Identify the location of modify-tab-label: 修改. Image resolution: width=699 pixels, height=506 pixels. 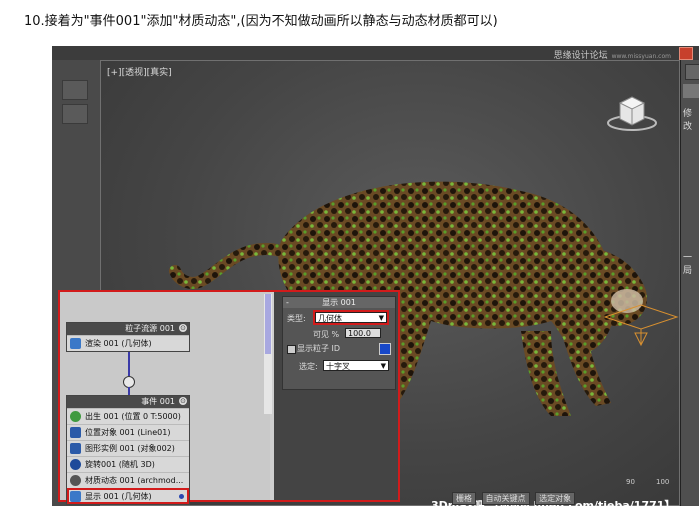
(688, 120).